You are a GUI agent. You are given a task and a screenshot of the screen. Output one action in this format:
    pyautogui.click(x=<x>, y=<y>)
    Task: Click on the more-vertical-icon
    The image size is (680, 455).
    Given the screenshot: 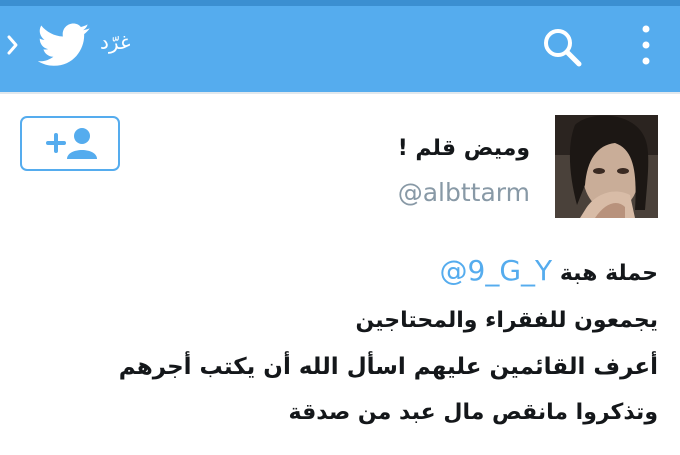 What is the action you would take?
    pyautogui.click(x=646, y=46)
    